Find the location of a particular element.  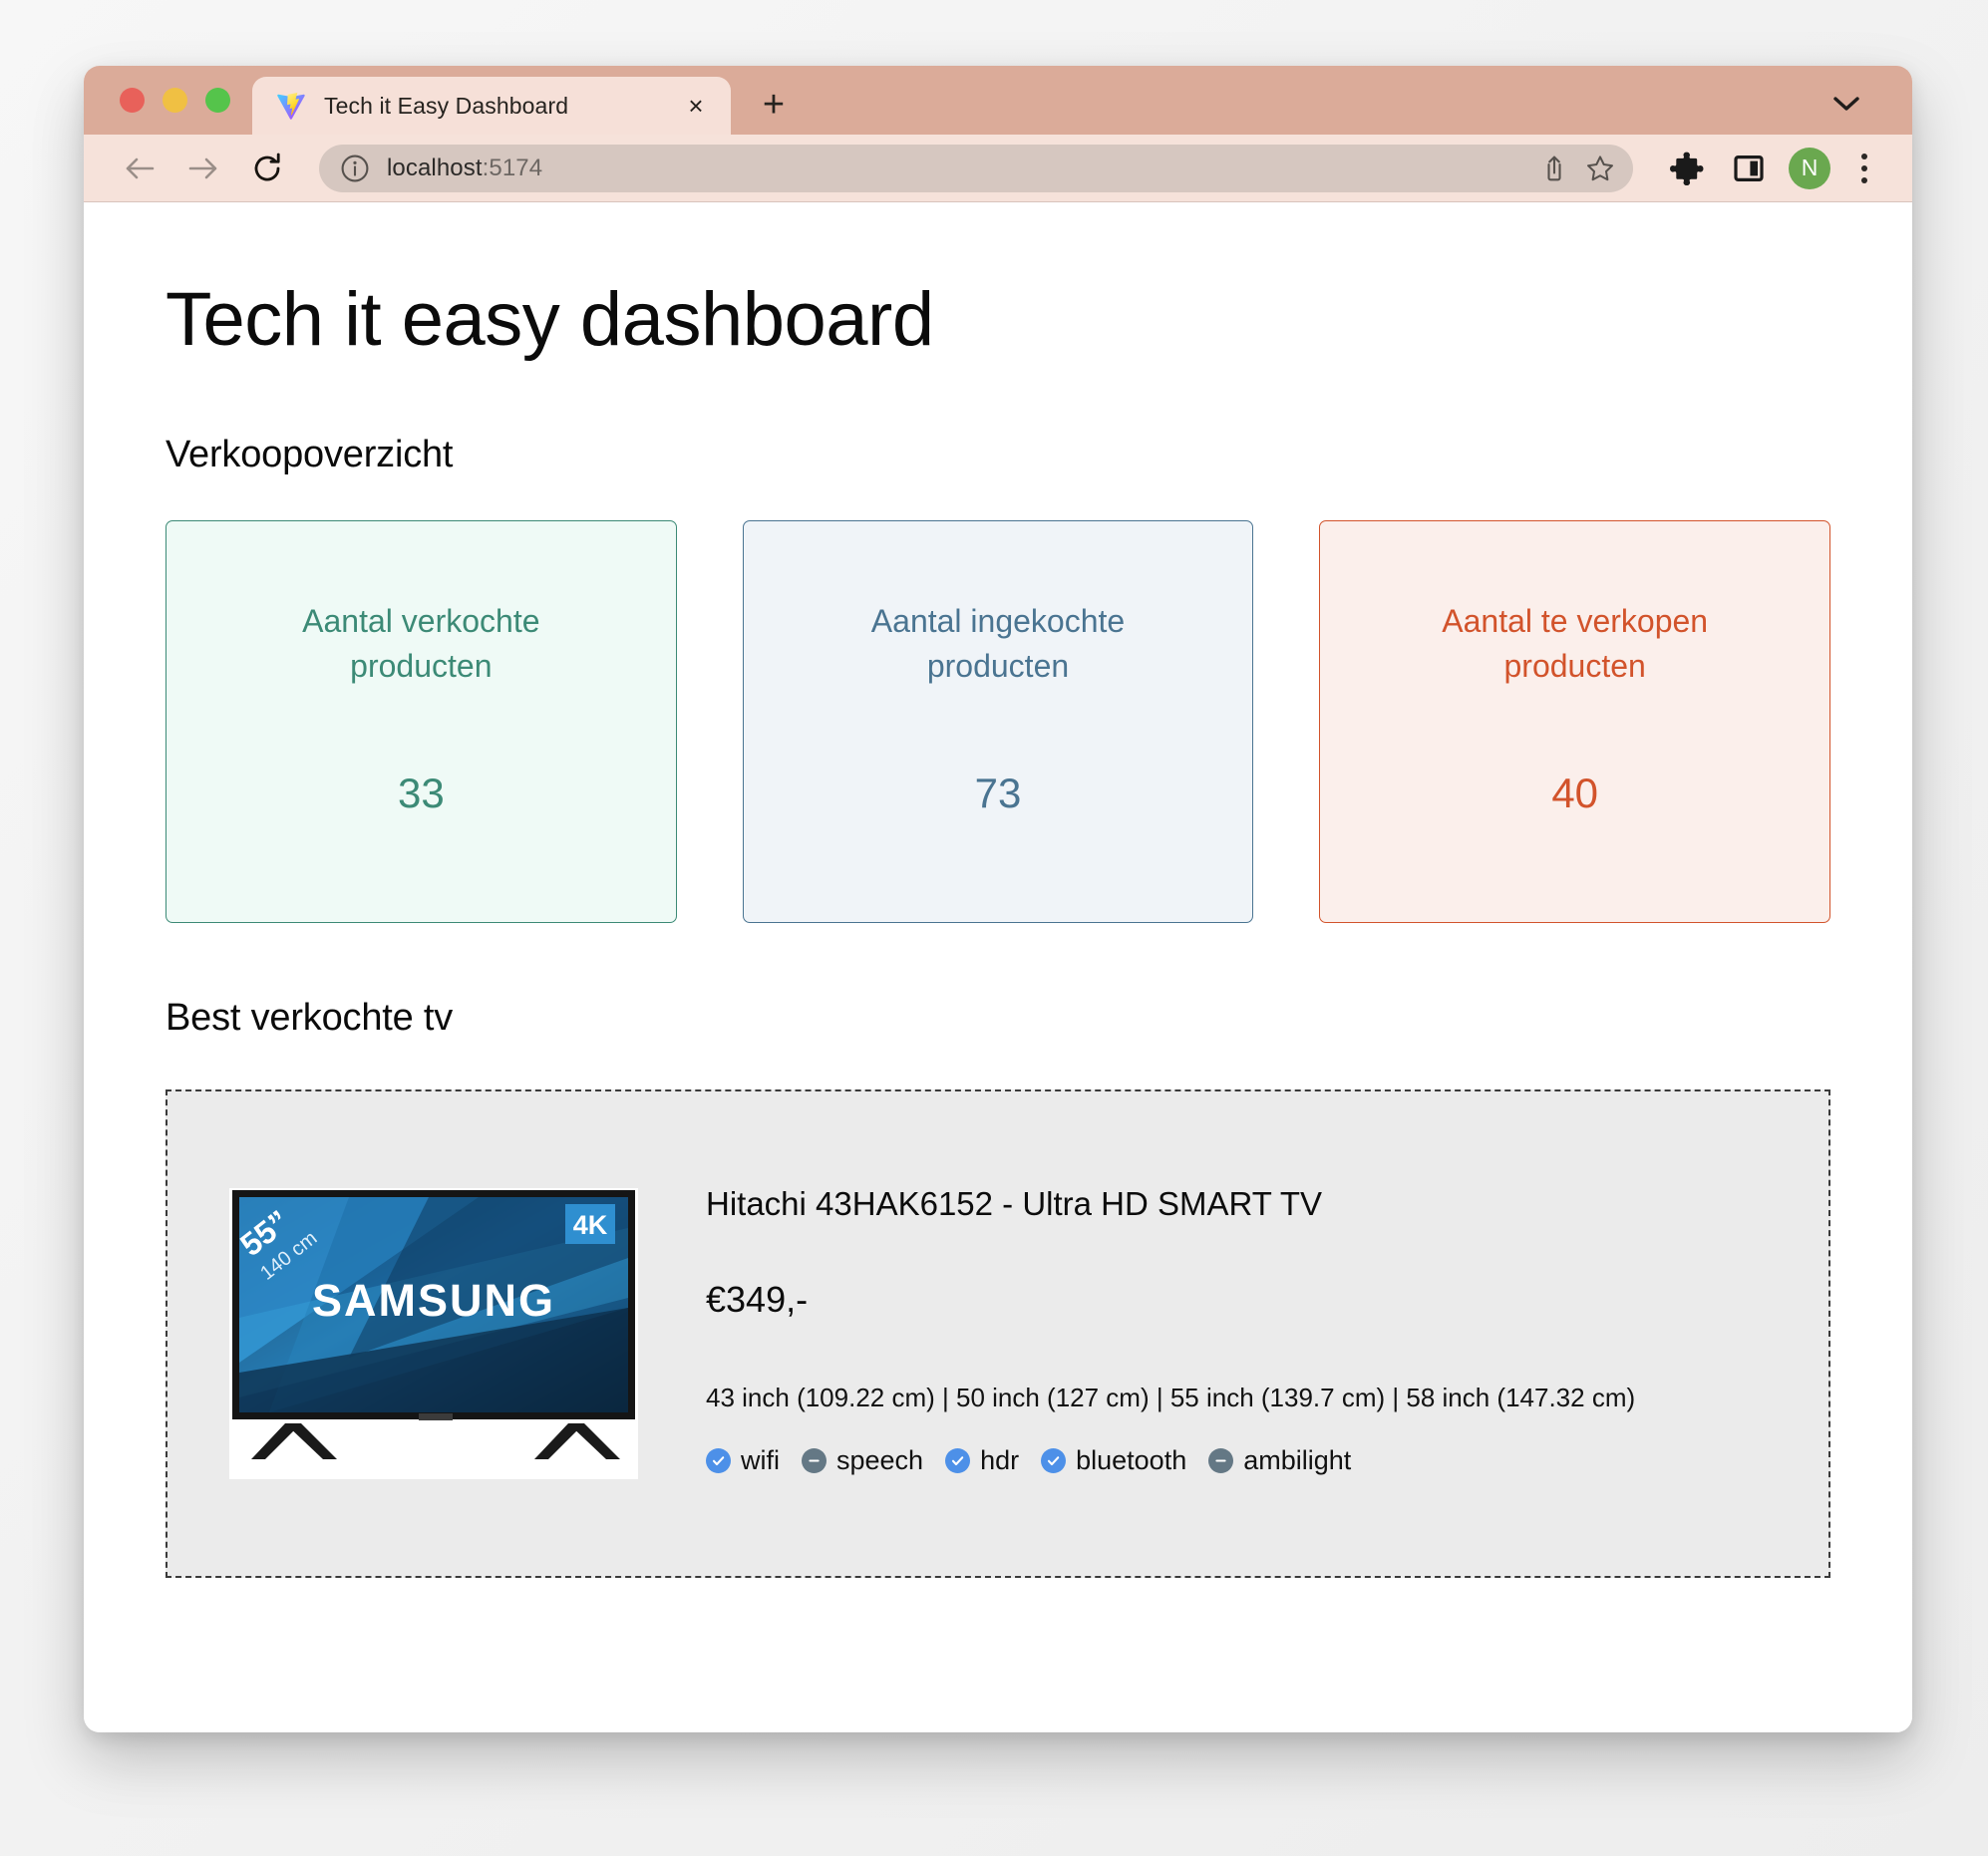

feature-wifi: wifi is located at coordinates (743, 1461).